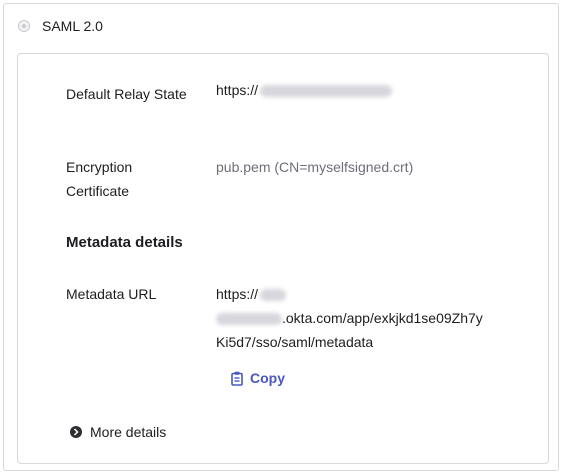 This screenshot has width=564, height=476. I want to click on metadata-url-line3: Ki5d7/sso/saml/metadata, so click(295, 342).